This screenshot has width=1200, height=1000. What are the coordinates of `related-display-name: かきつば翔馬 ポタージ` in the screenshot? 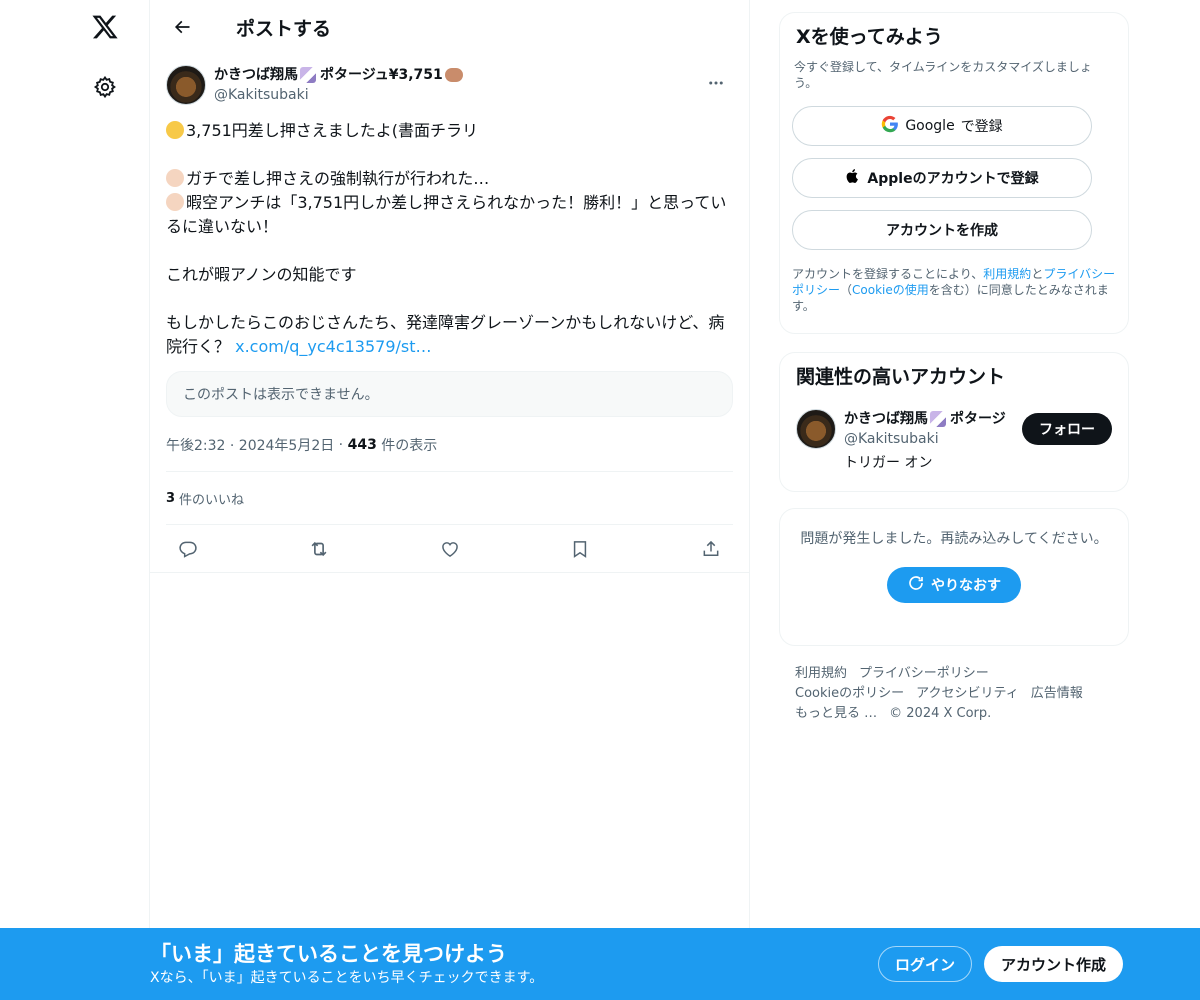 It's located at (928, 419).